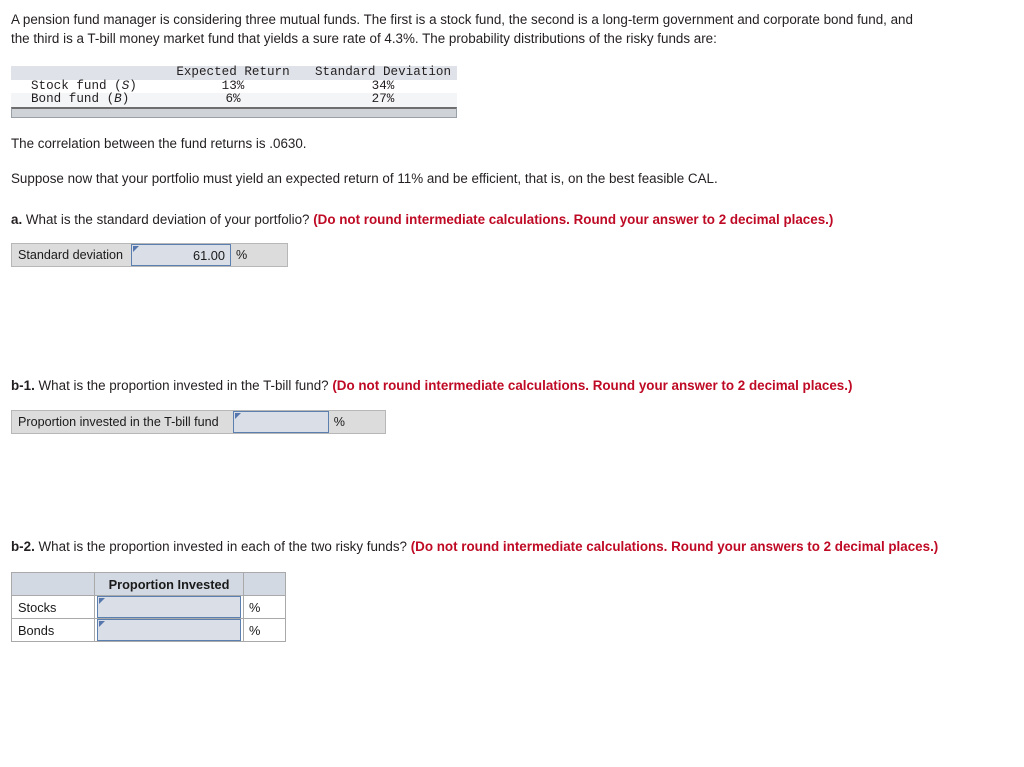  Describe the element at coordinates (264, 607) in the screenshot. I see `proportion-unit-stocks: %` at that location.